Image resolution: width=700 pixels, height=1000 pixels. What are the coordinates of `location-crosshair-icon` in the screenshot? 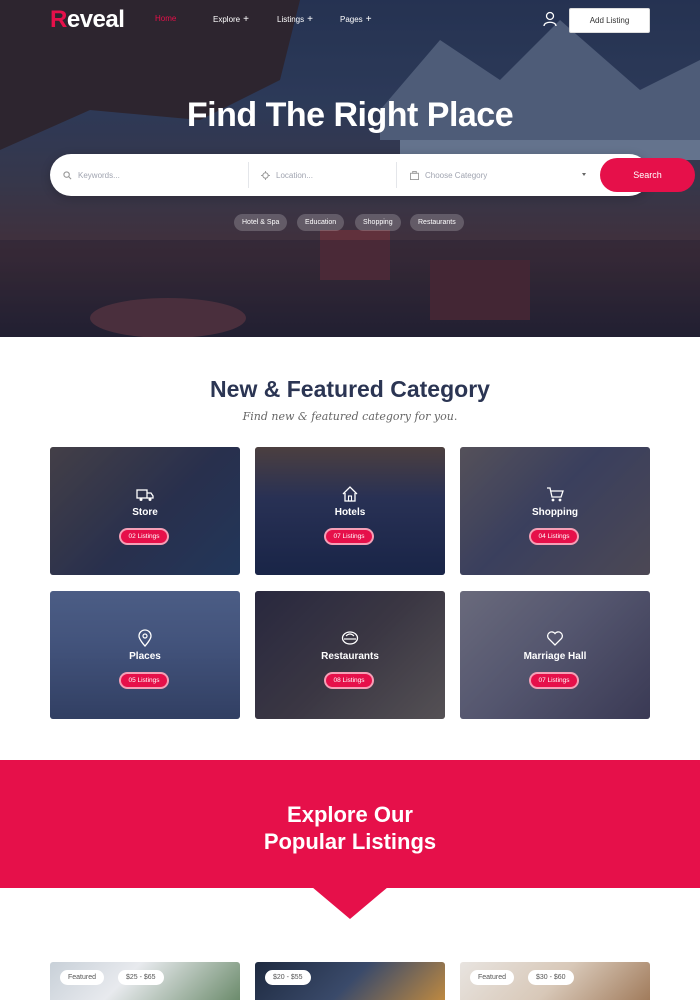 It's located at (265, 175).